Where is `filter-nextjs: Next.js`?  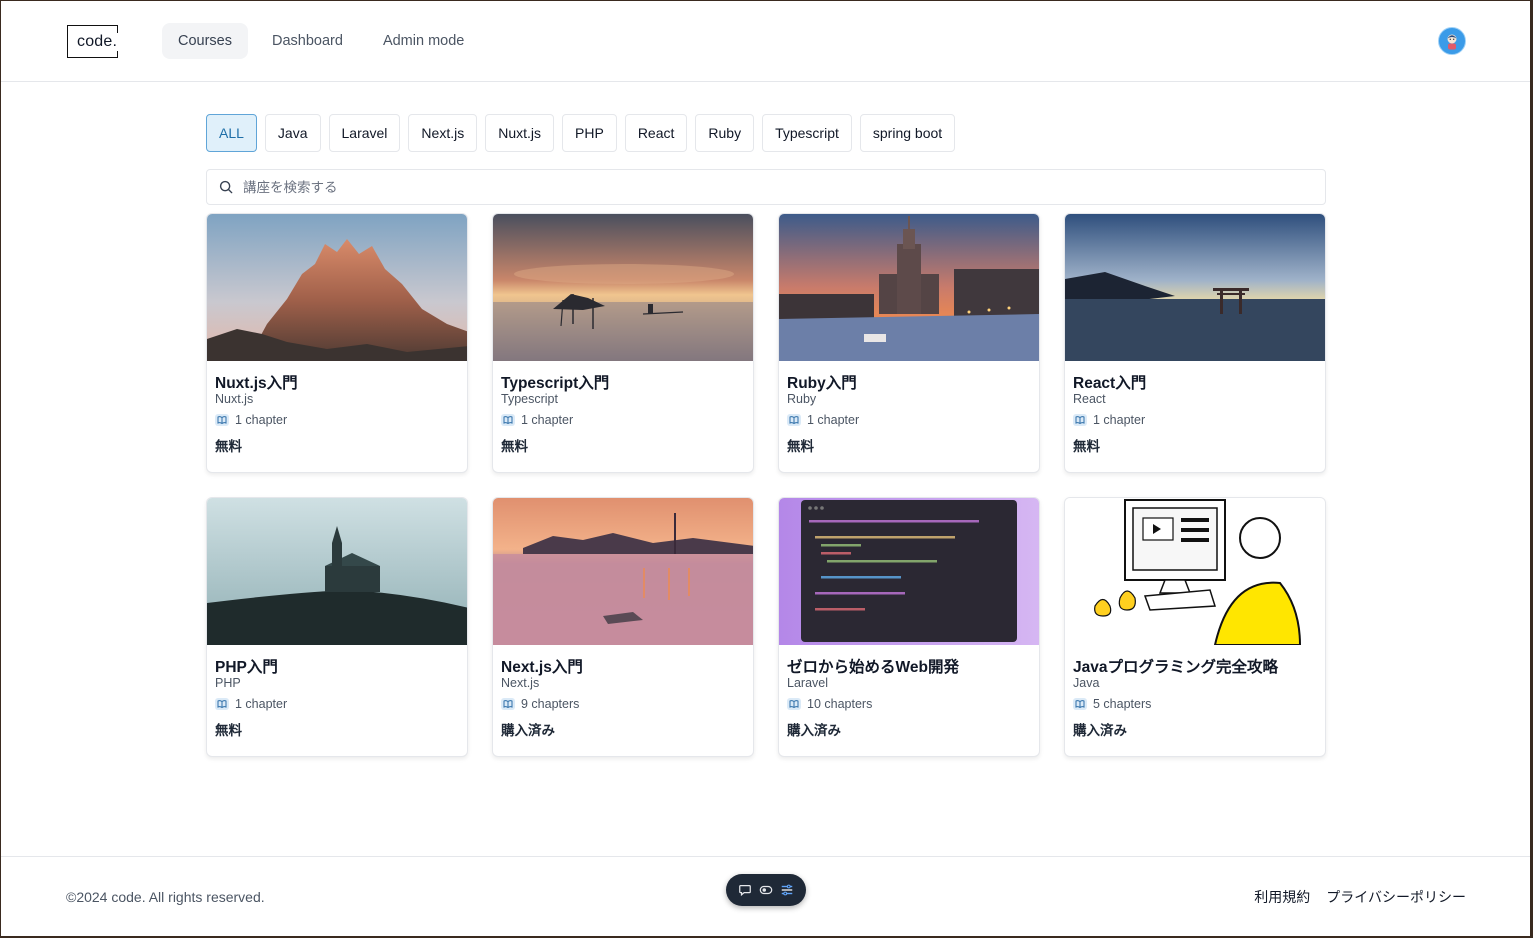
filter-nextjs: Next.js is located at coordinates (443, 133).